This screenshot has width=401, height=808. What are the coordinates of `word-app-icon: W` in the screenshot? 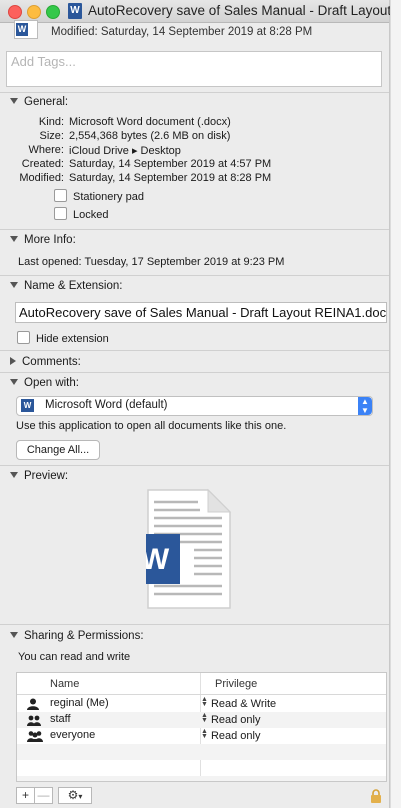 It's located at (27, 405).